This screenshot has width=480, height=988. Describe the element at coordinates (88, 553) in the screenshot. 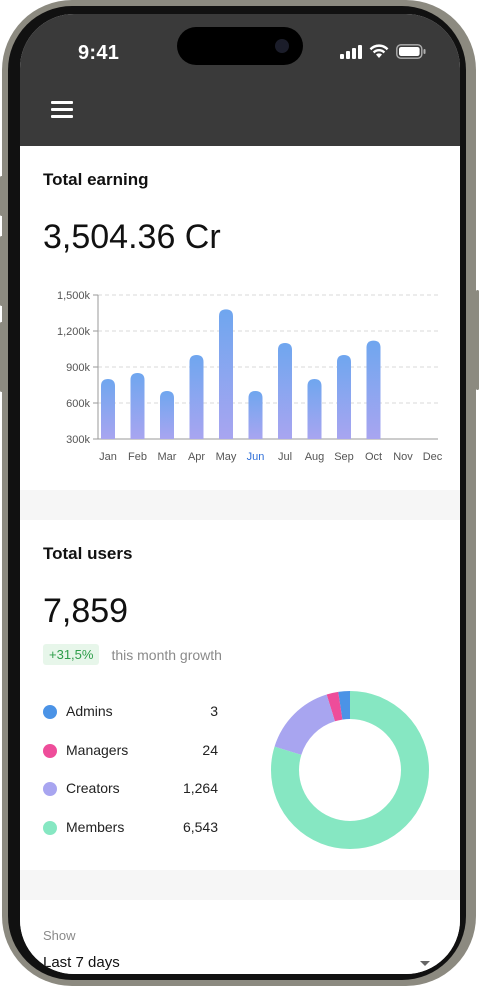

I see `users-title: Total users` at that location.